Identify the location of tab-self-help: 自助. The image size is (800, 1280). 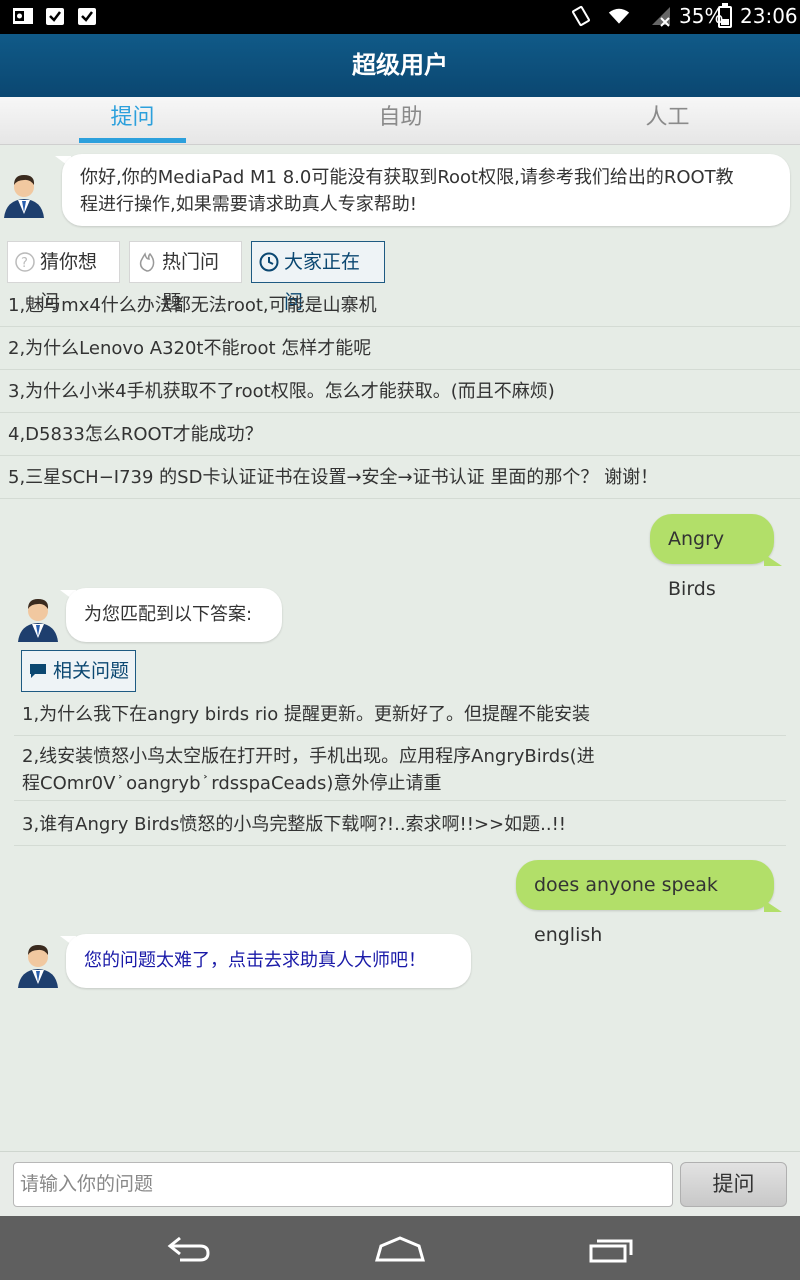
(400, 121).